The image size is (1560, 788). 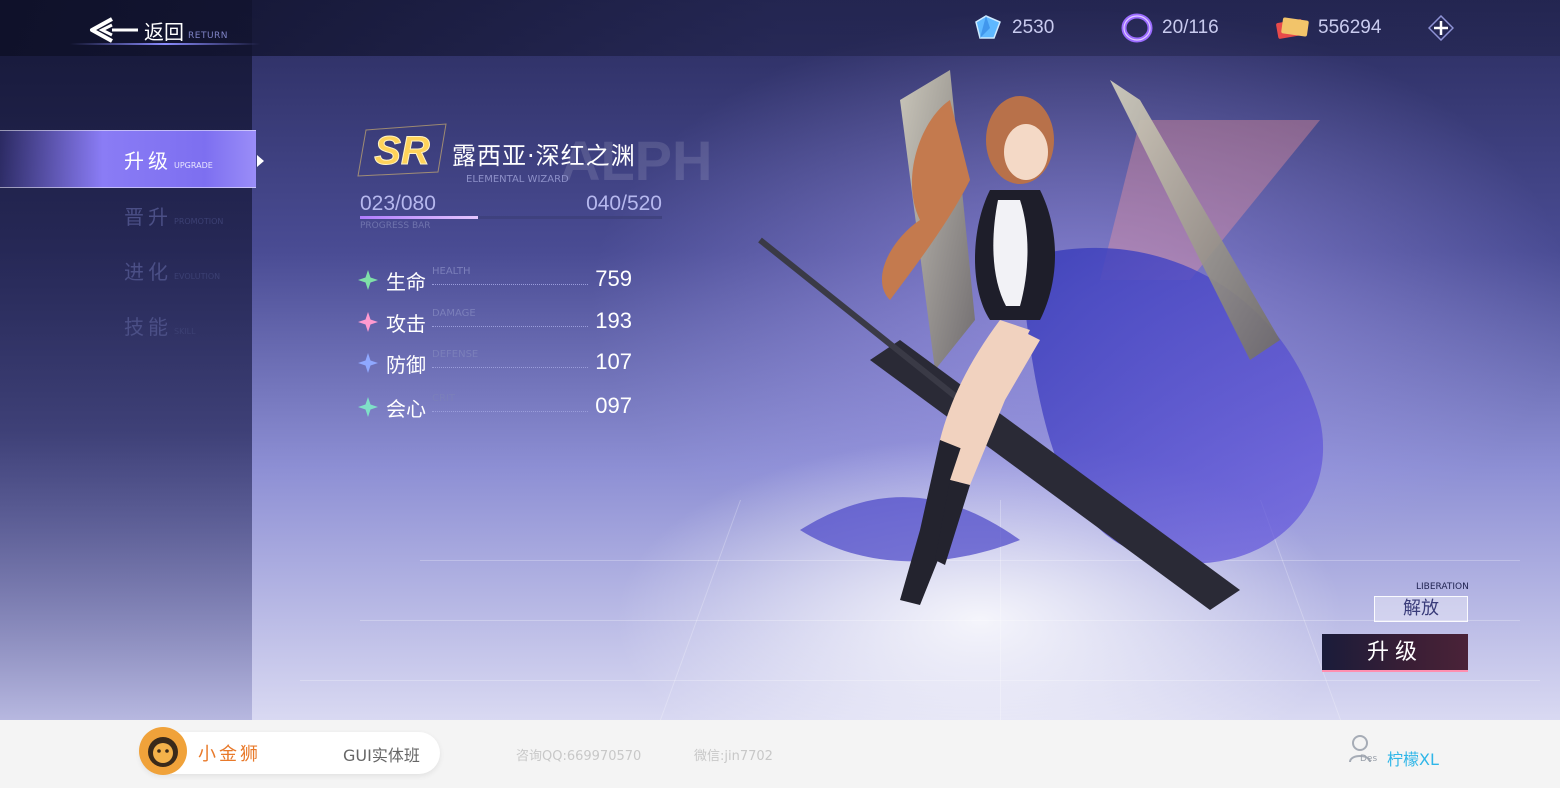 I want to click on stat-crit: 会心 CRIT 097, so click(x=495, y=406).